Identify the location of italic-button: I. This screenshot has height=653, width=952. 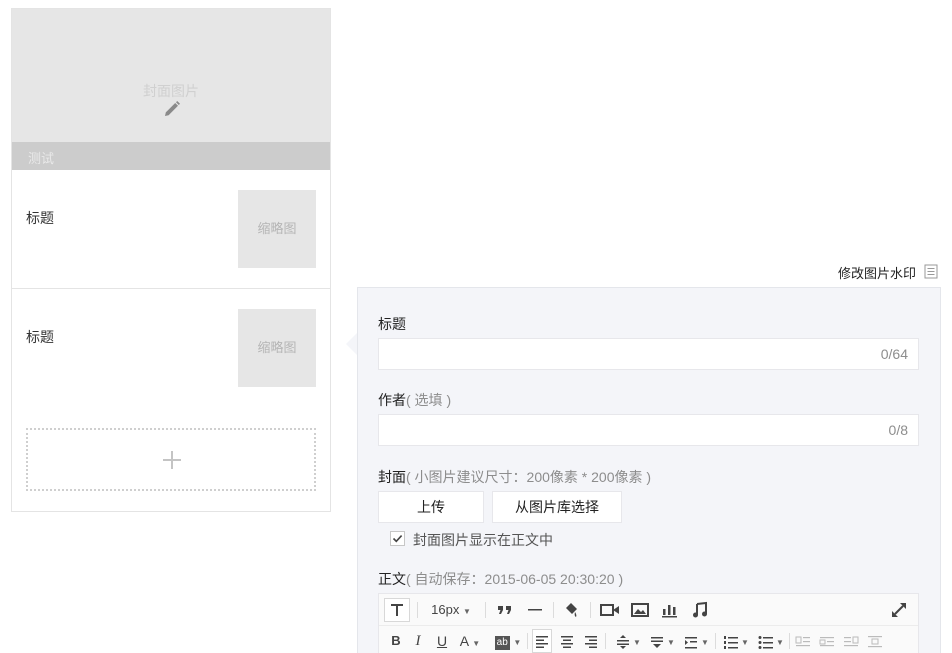
(418, 641).